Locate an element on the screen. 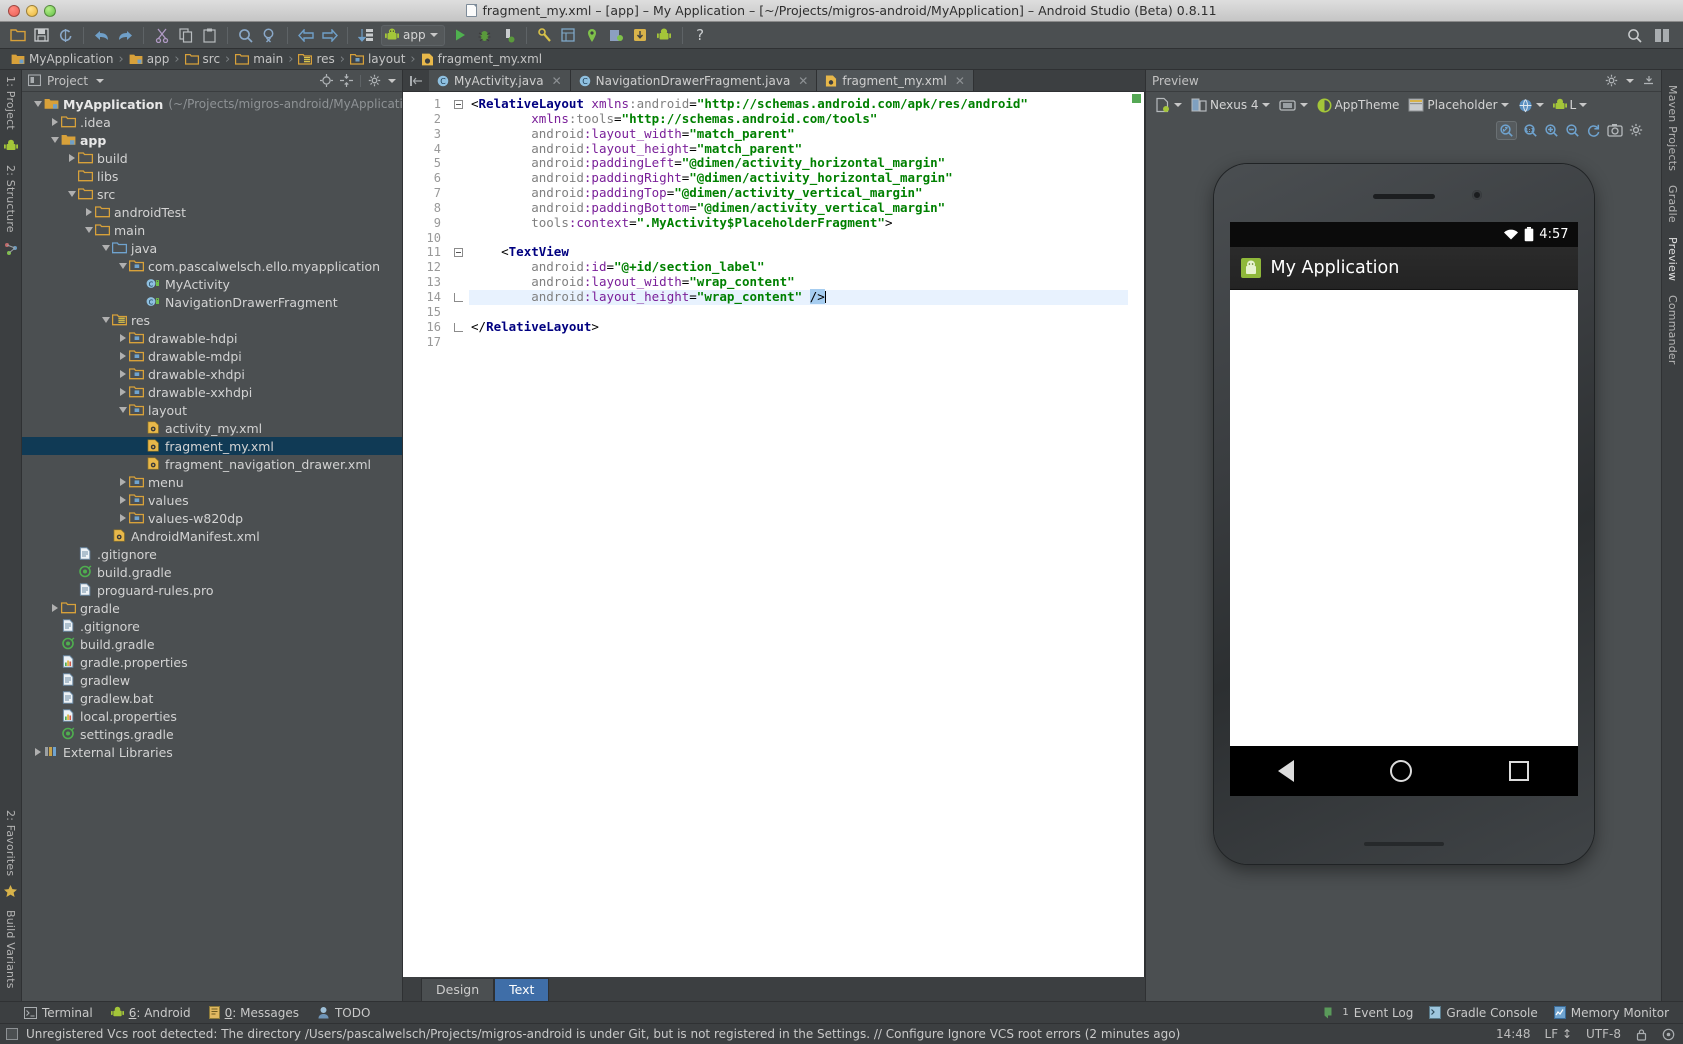 The image size is (1683, 1044). android-navigation-bar is located at coordinates (1403, 771).